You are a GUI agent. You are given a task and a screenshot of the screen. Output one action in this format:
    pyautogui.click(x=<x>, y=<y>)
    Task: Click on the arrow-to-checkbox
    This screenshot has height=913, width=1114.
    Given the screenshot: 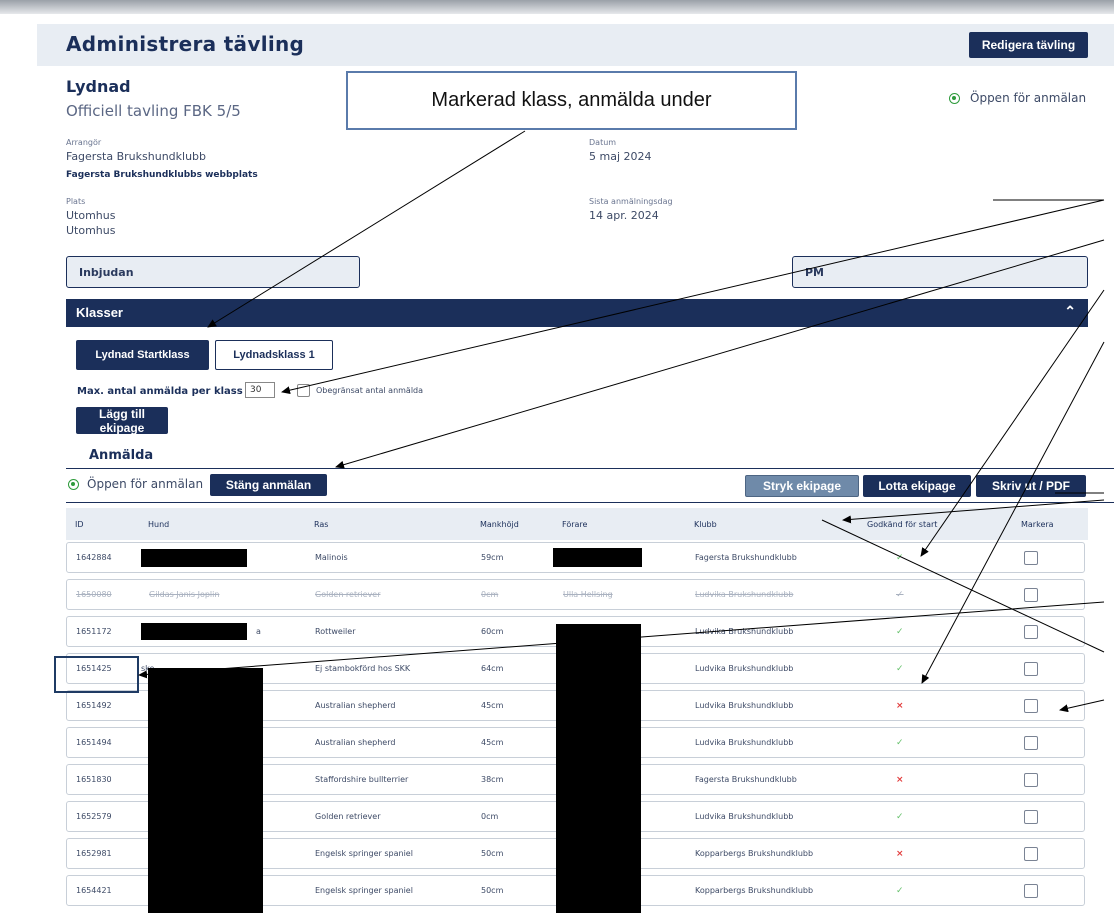 What is the action you would take?
    pyautogui.click(x=1082, y=706)
    